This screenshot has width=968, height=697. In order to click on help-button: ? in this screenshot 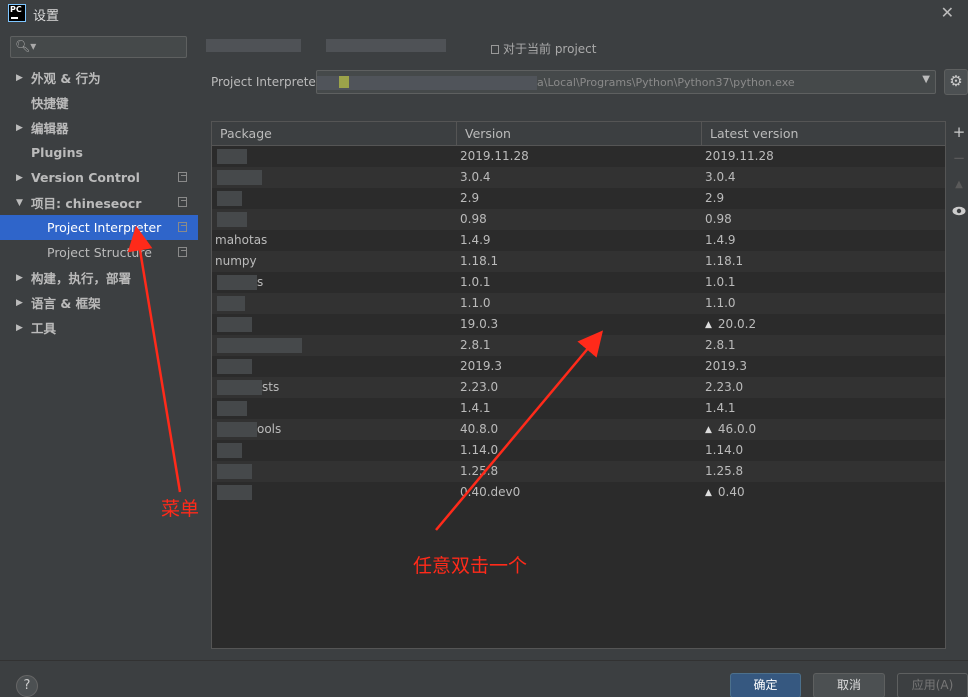, I will do `click(27, 686)`.